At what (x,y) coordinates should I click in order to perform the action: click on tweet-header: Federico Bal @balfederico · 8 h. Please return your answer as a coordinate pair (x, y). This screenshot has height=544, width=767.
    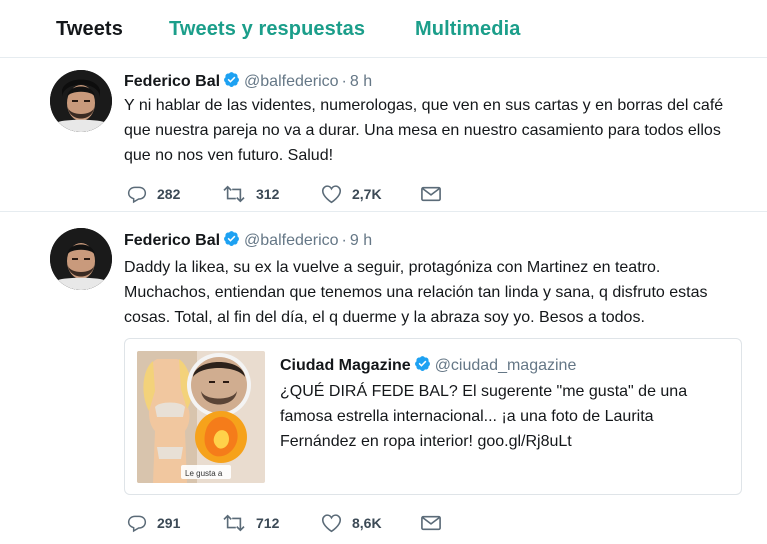
    Looking at the image, I should click on (248, 82).